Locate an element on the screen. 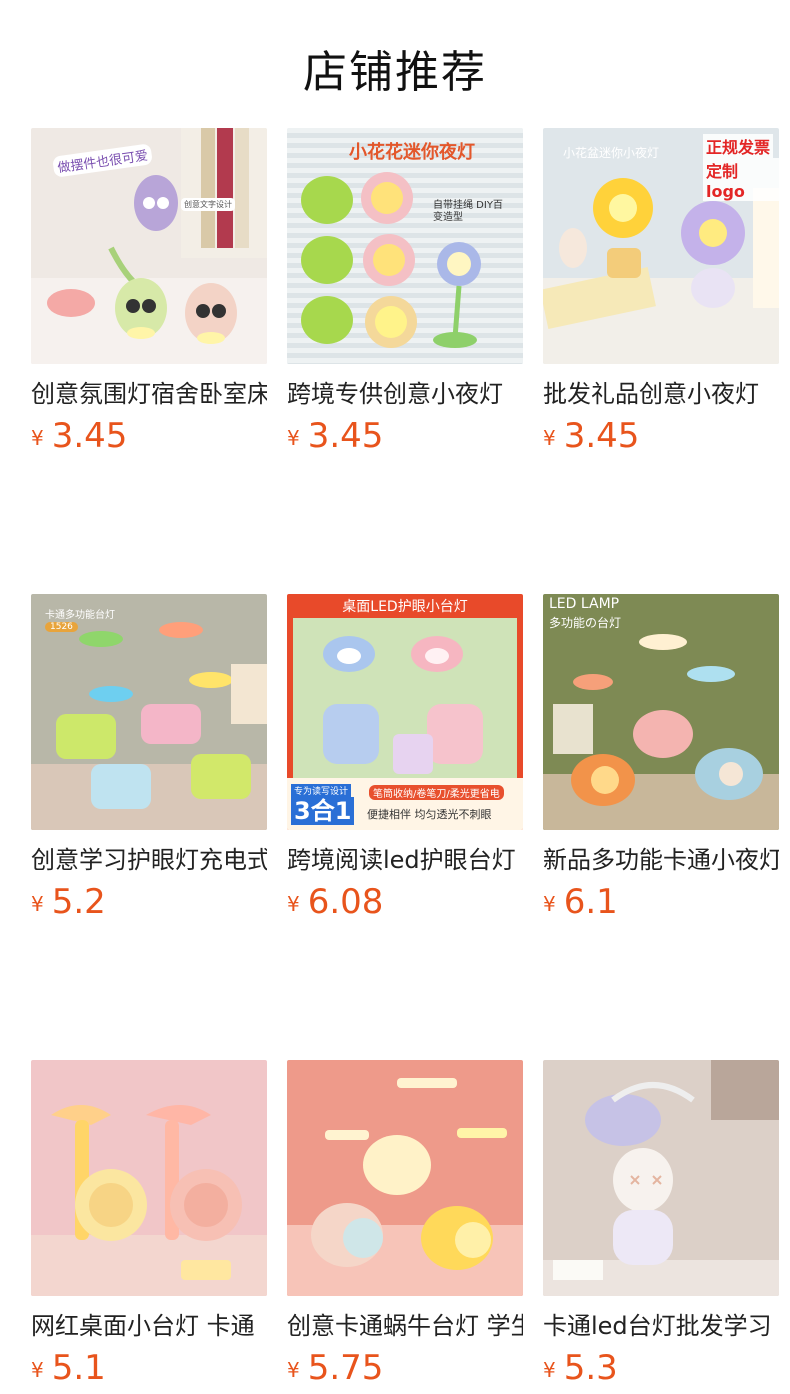  product-card: 卡通多功能台灯 1526 创意学习护眼灯充电式 ¥5.2 is located at coordinates (149, 761).